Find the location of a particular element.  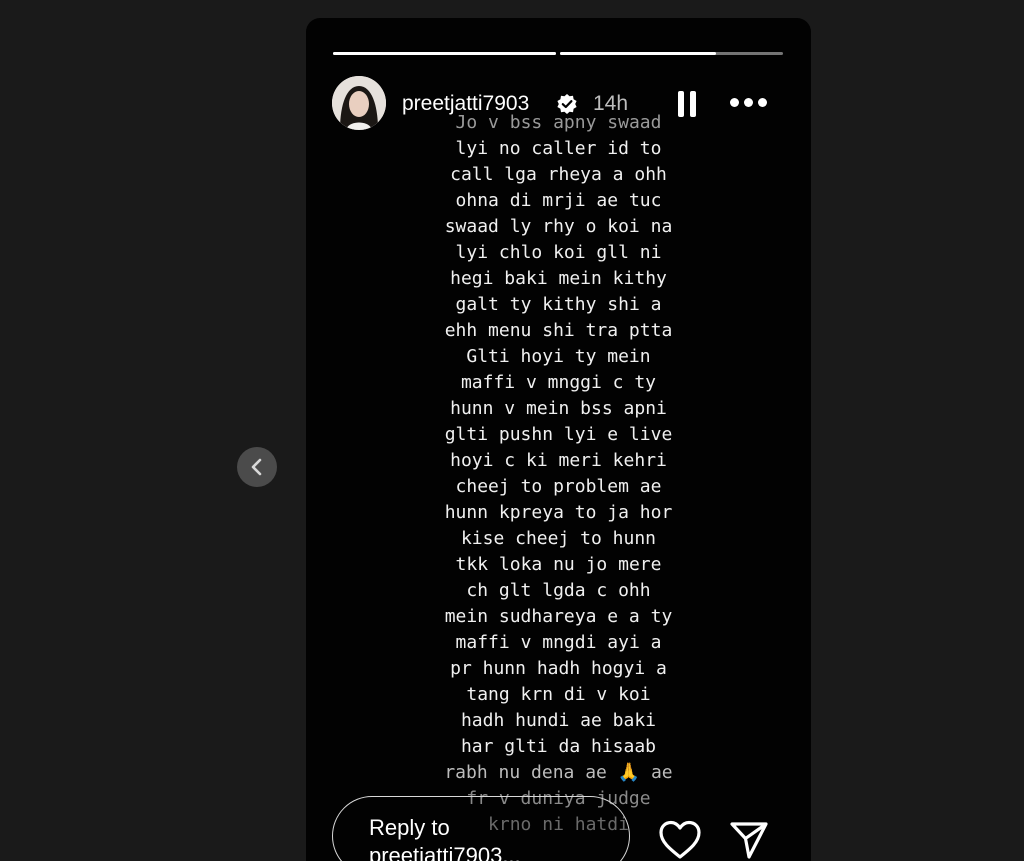

caption-line: hunn v mein bss apni is located at coordinates (558, 408).